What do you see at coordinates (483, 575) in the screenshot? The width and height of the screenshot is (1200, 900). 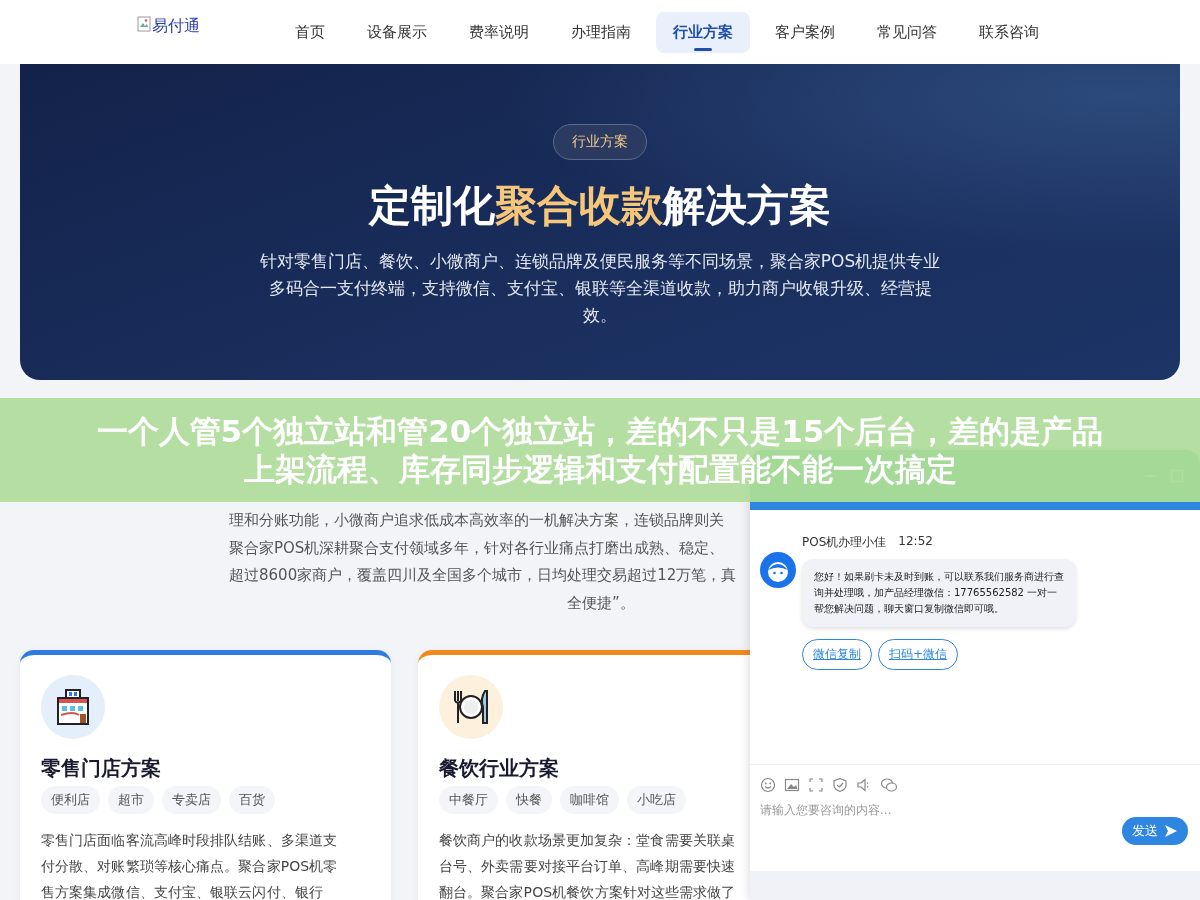 I see `intro-text-line: 超过8600家商户，覆盖四川及全国多个城市，日均处理交易超过12万笔，真` at bounding box center [483, 575].